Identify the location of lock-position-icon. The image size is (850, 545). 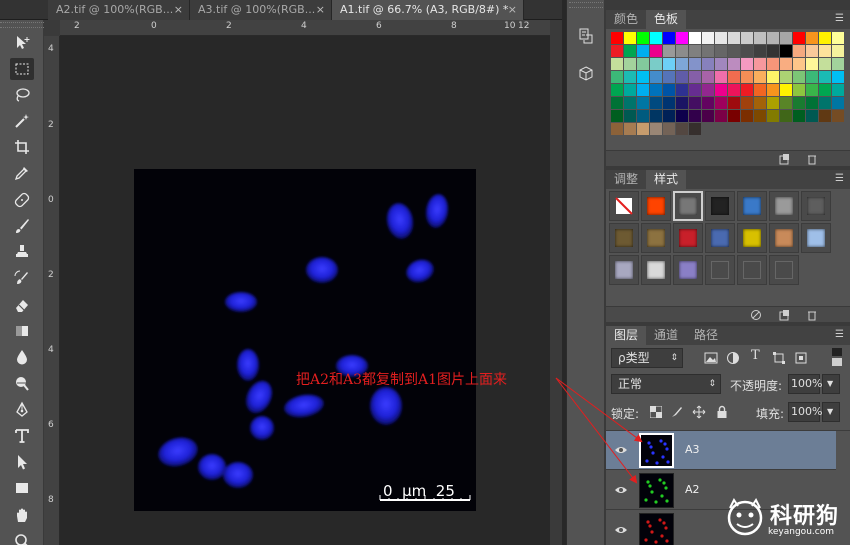
(699, 412).